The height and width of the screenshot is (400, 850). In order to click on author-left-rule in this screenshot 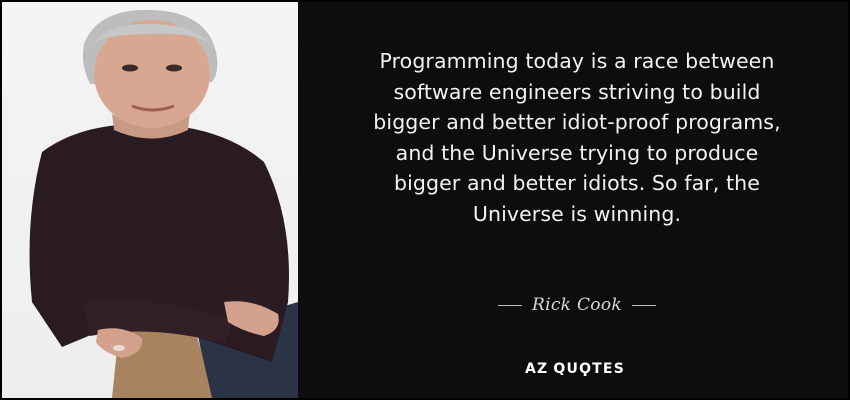, I will do `click(510, 305)`.